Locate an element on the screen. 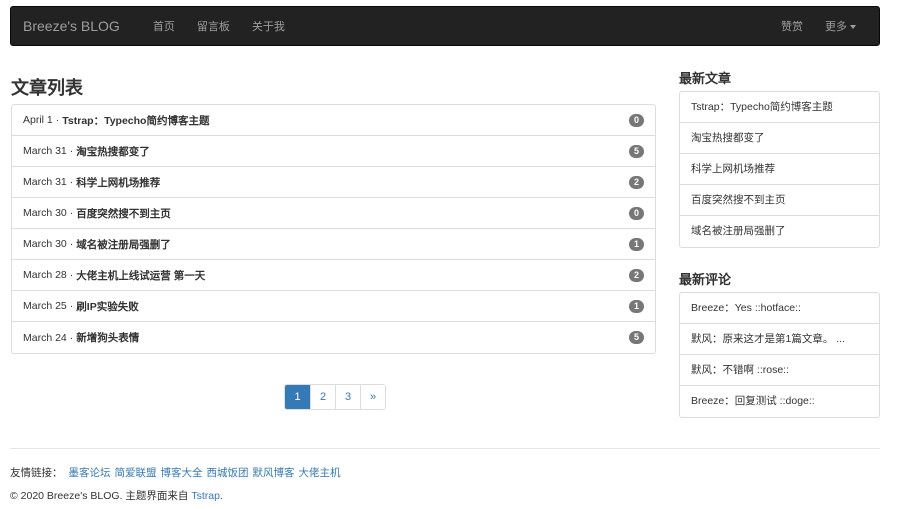 The width and height of the screenshot is (900, 509). post-item: March 28 · 大佬主机上线试运营 第一天 2 is located at coordinates (333, 275).